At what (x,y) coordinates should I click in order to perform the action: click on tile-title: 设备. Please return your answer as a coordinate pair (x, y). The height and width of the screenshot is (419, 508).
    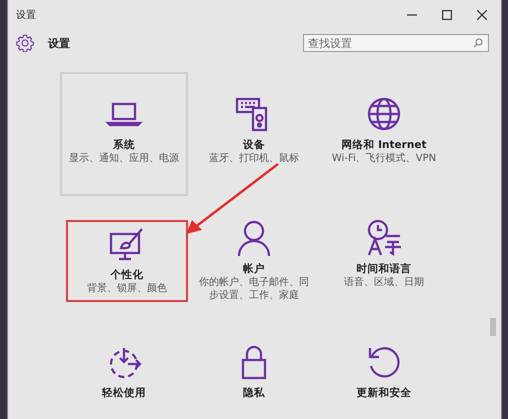
    Looking at the image, I should click on (254, 145).